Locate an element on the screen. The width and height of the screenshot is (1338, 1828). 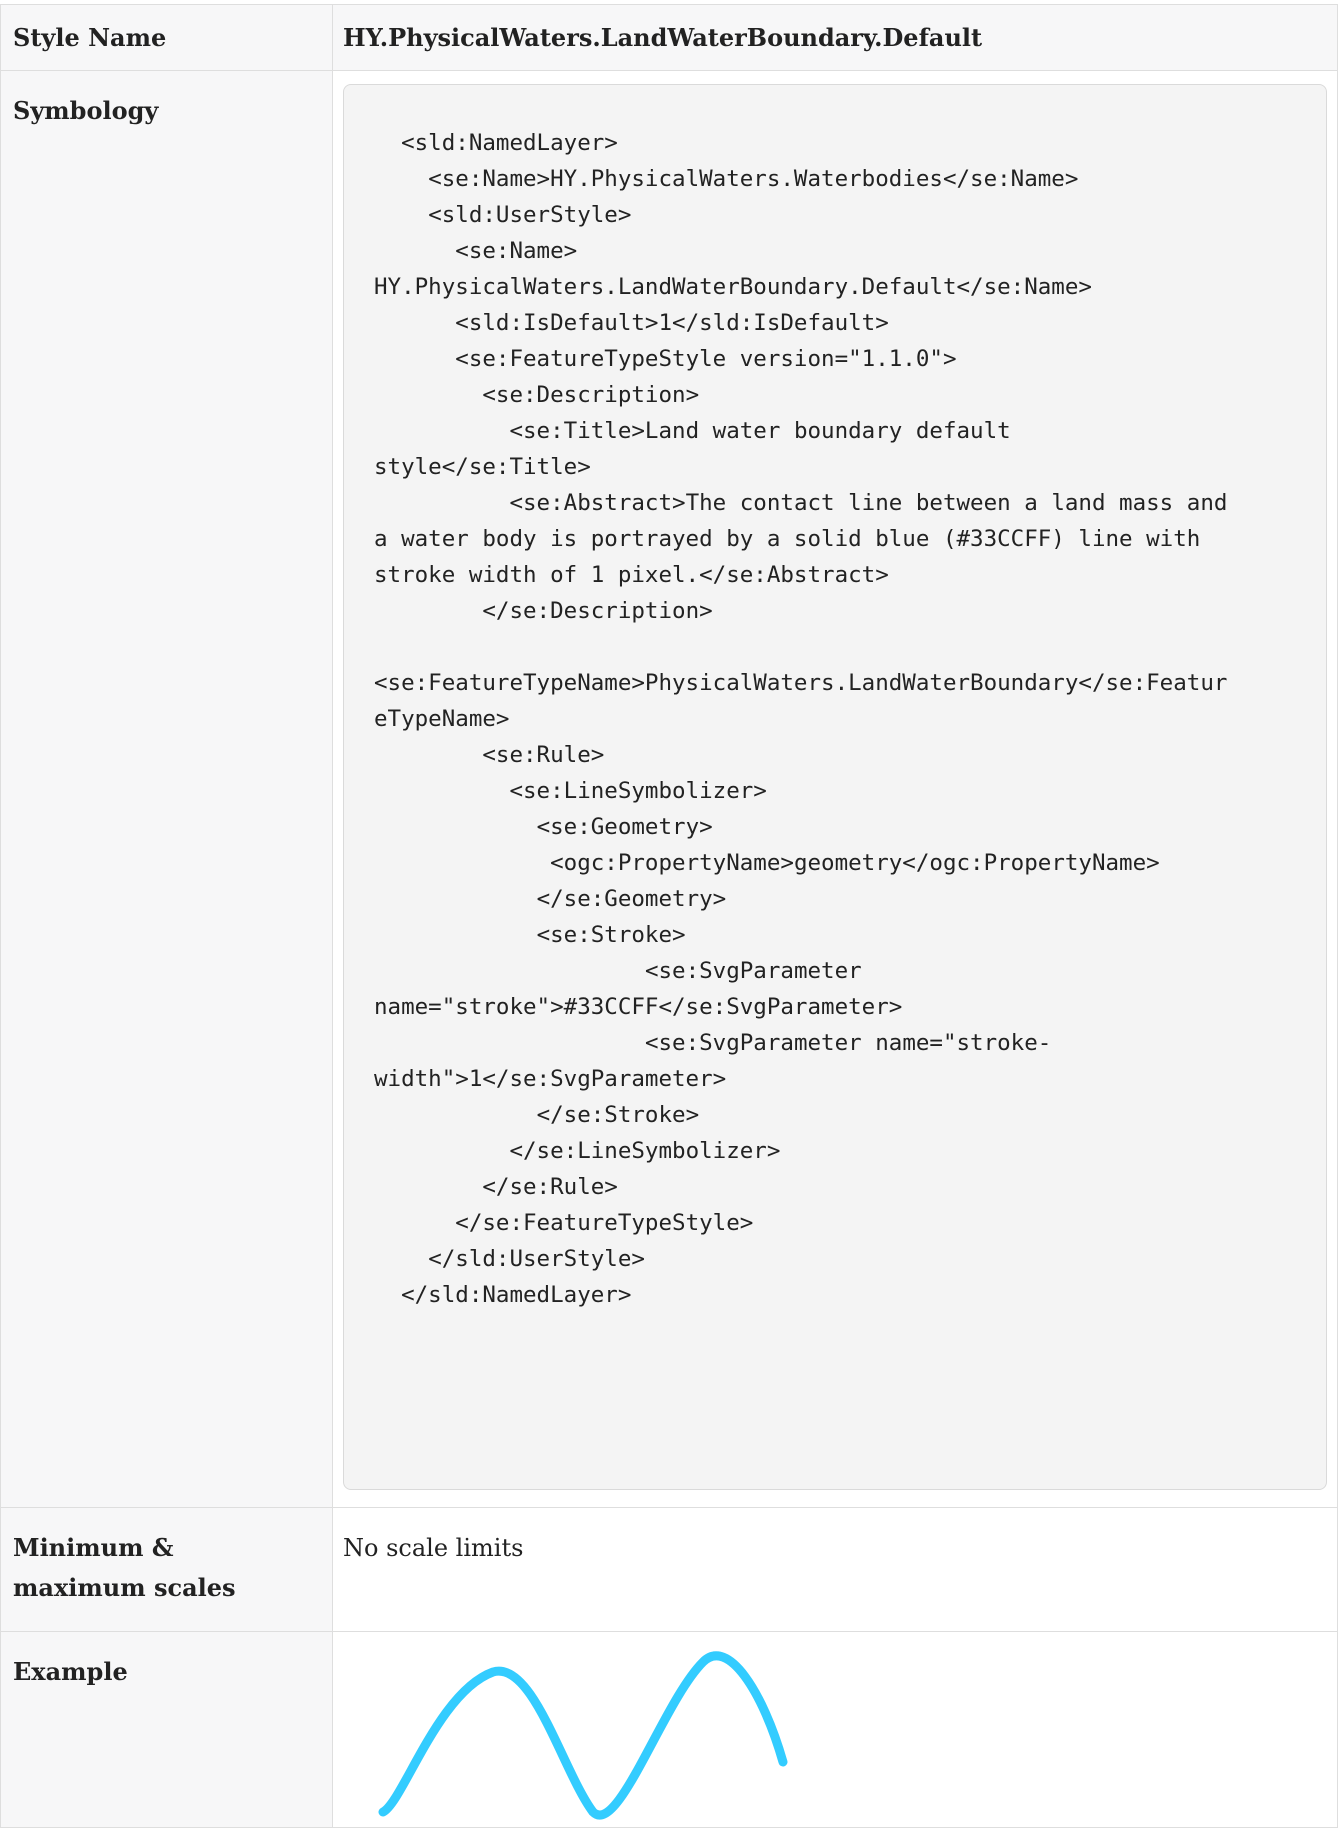
example-label: Example is located at coordinates (166, 1729).